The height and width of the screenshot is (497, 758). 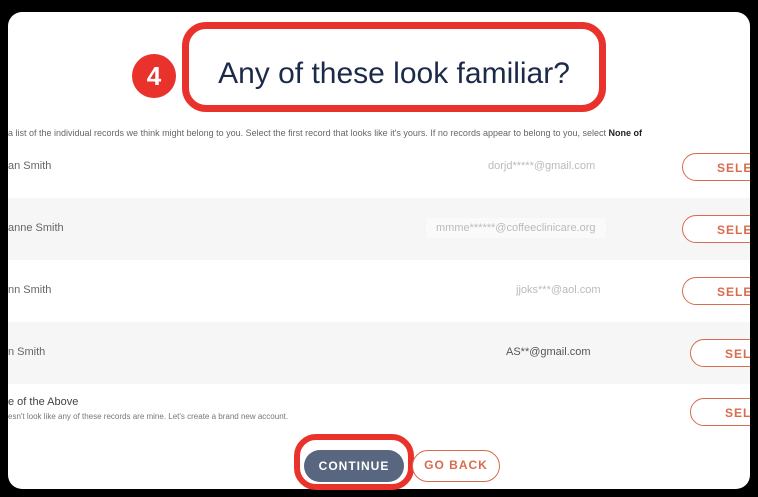 I want to click on continue-button: CONTINUE, so click(x=354, y=466).